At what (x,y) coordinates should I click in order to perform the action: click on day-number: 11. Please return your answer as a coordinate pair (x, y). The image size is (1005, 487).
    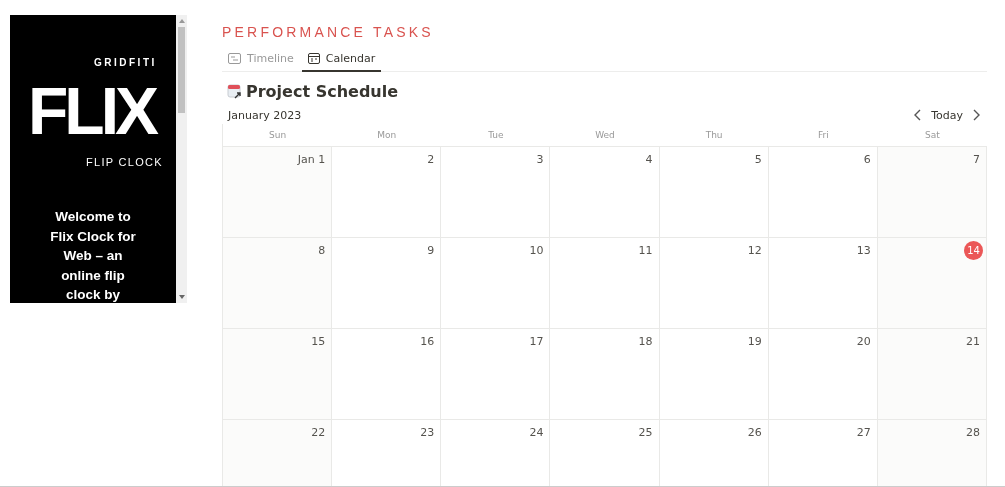
    Looking at the image, I should click on (645, 251).